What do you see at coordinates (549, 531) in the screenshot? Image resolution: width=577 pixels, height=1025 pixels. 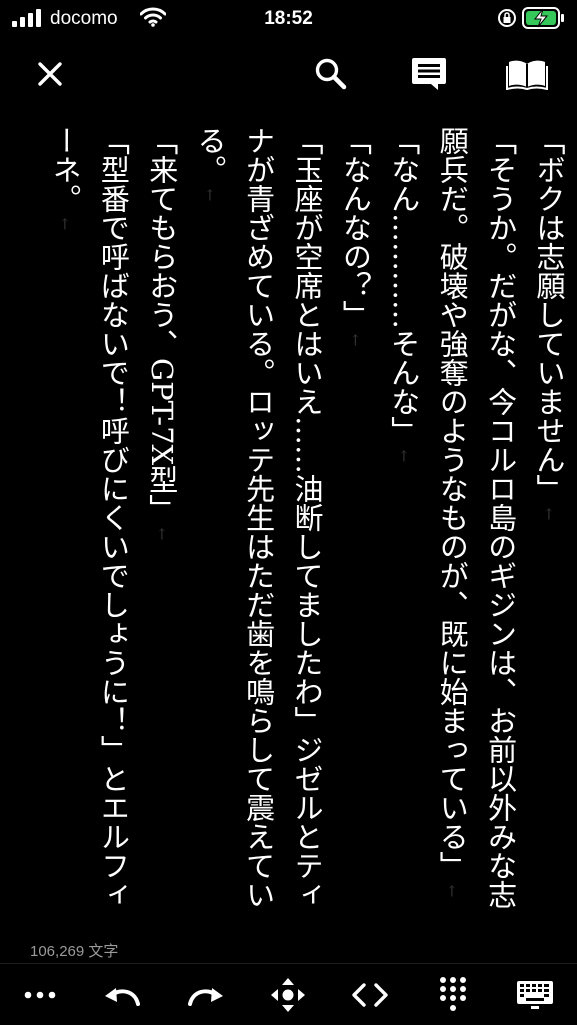 I see `paragraph: 「ボクは志願していません」` at bounding box center [549, 531].